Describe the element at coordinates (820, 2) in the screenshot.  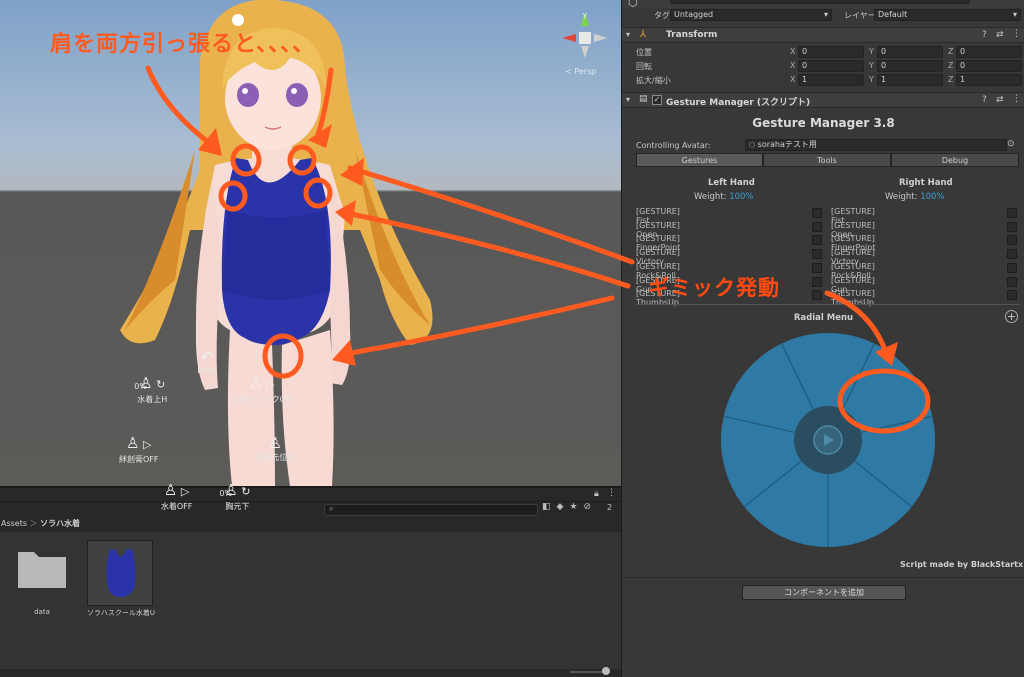
I see `gameobject-name-field` at that location.